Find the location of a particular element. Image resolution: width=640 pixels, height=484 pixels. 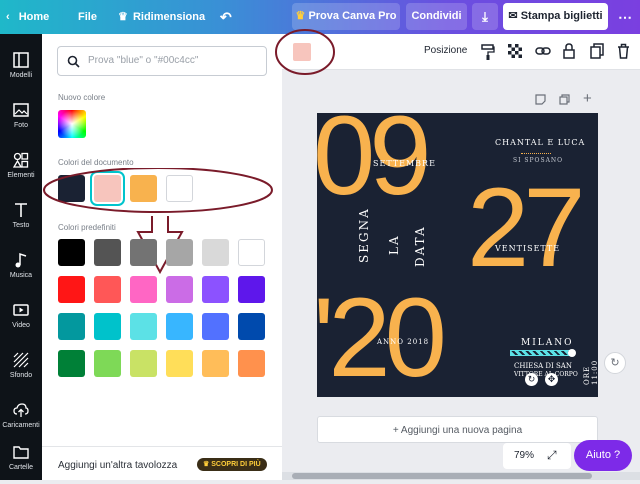

horizontal-scrollbar is located at coordinates (461, 476).